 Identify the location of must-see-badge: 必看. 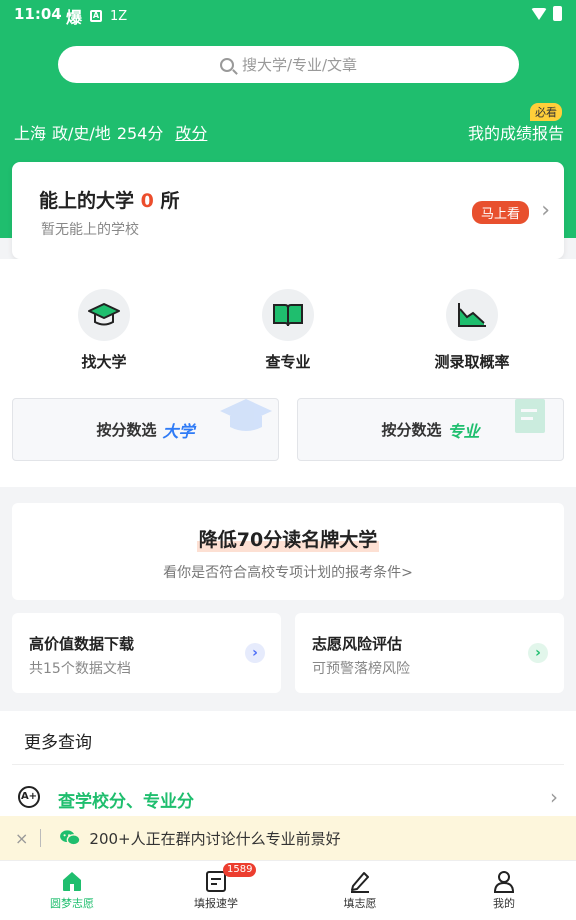
(546, 112).